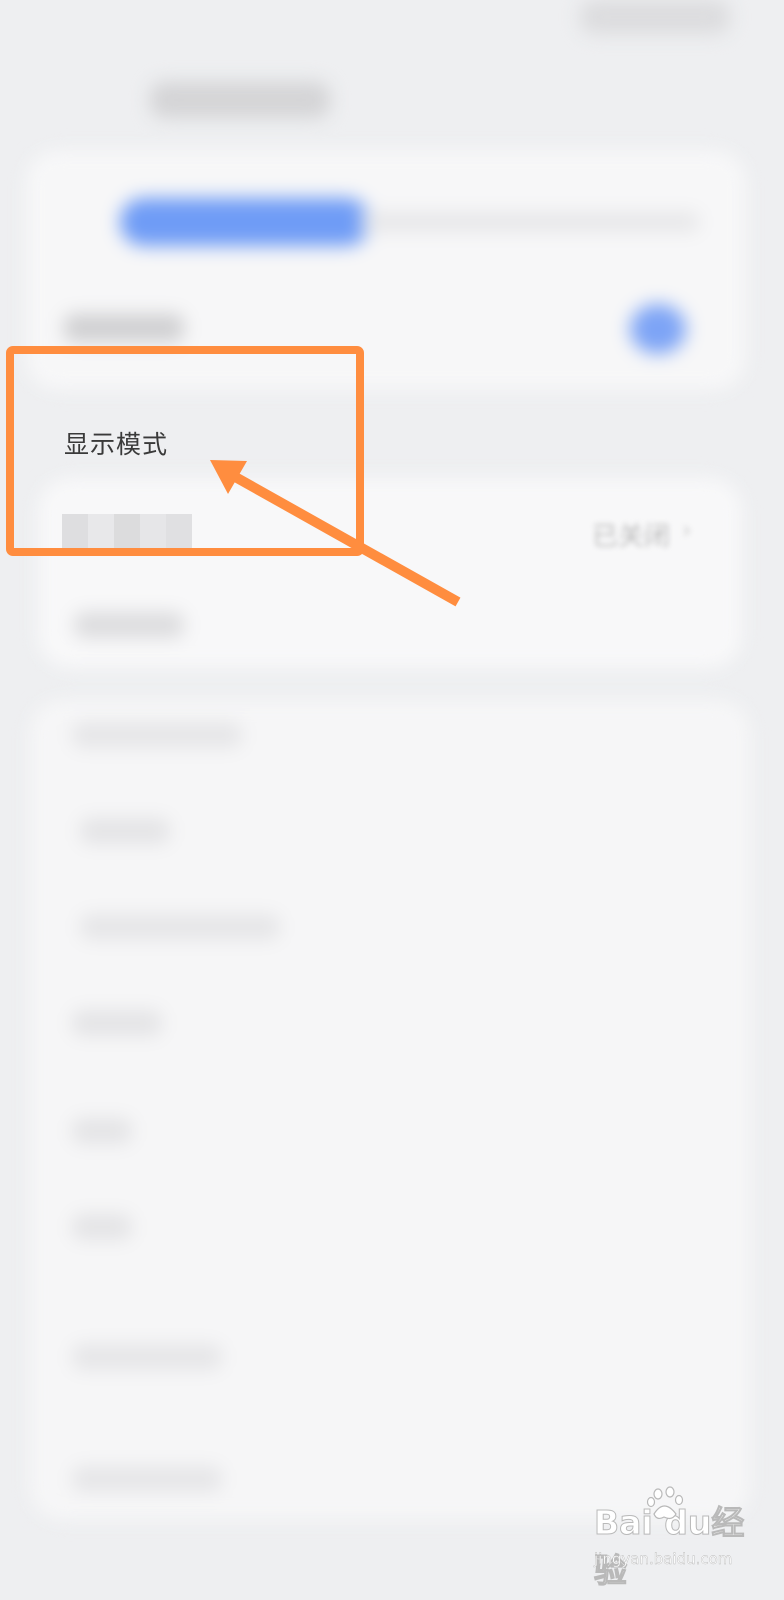  What do you see at coordinates (240, 100) in the screenshot?
I see `title-blob` at bounding box center [240, 100].